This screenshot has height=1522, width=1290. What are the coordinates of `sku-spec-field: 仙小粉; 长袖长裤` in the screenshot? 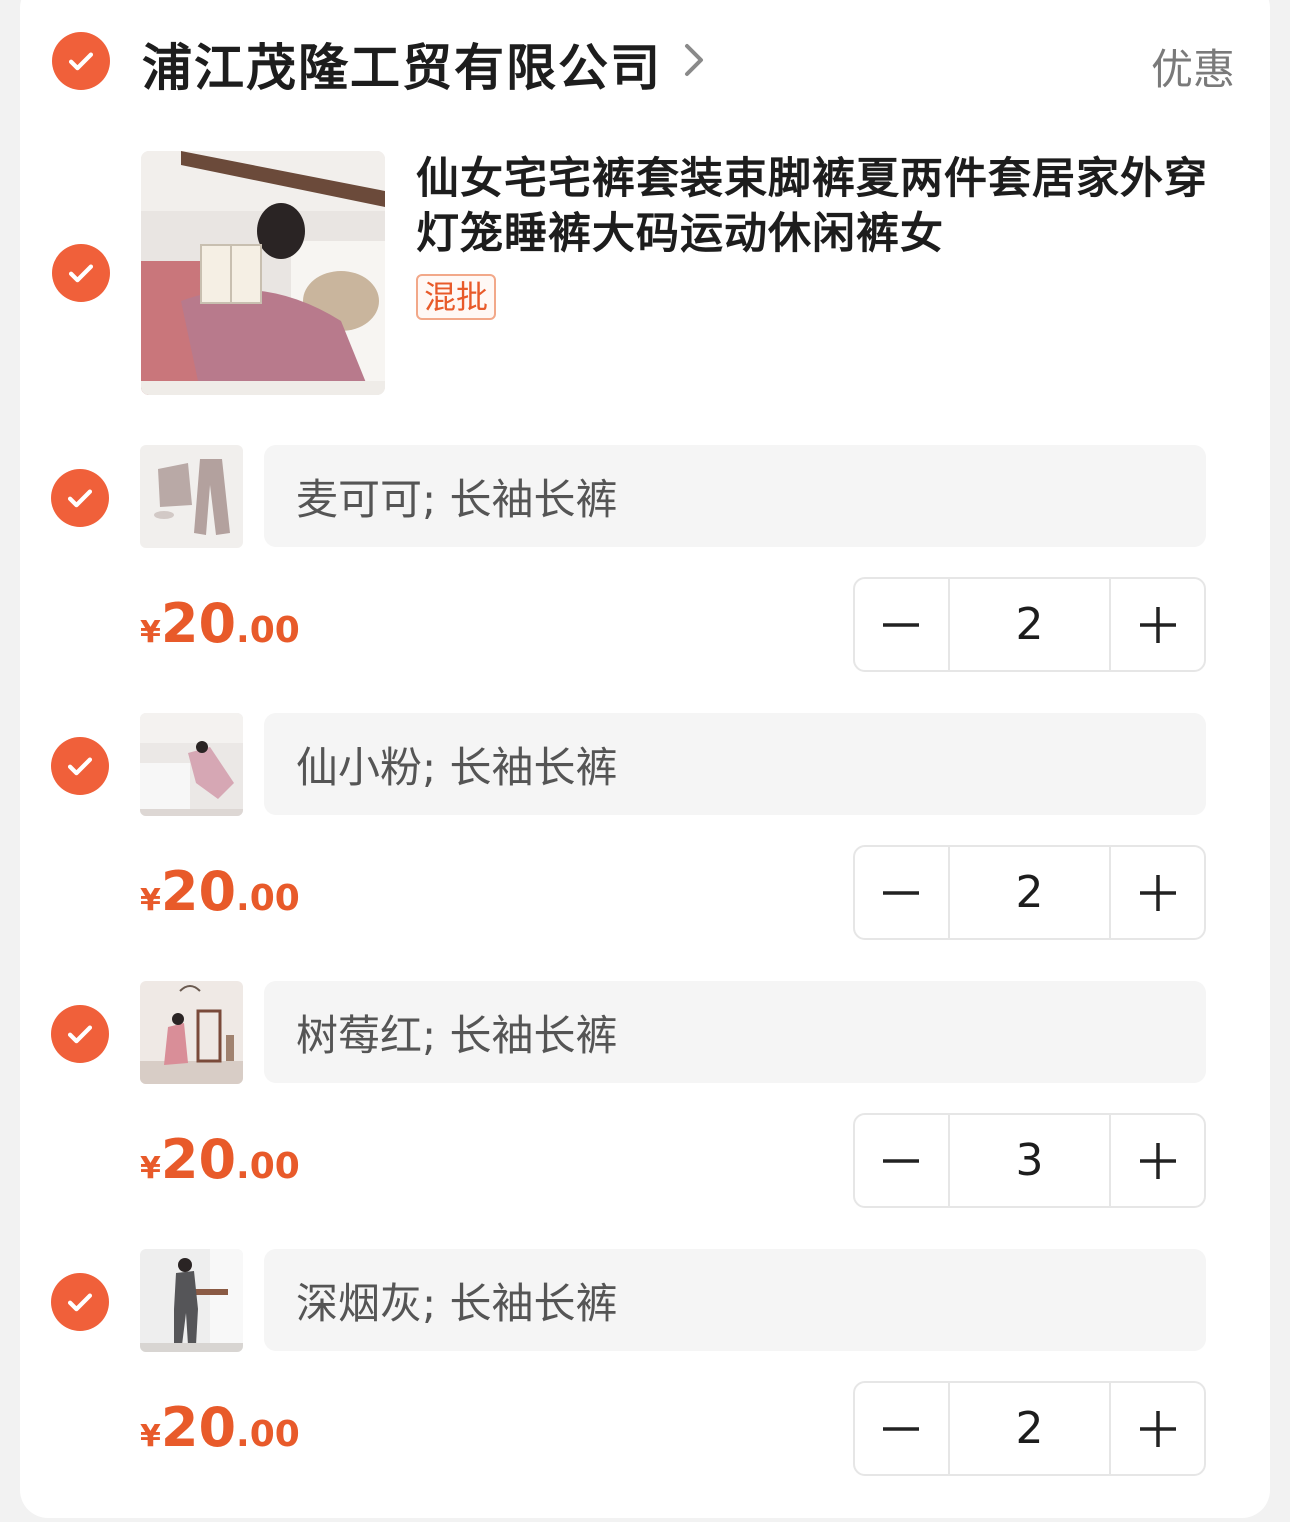 It's located at (735, 764).